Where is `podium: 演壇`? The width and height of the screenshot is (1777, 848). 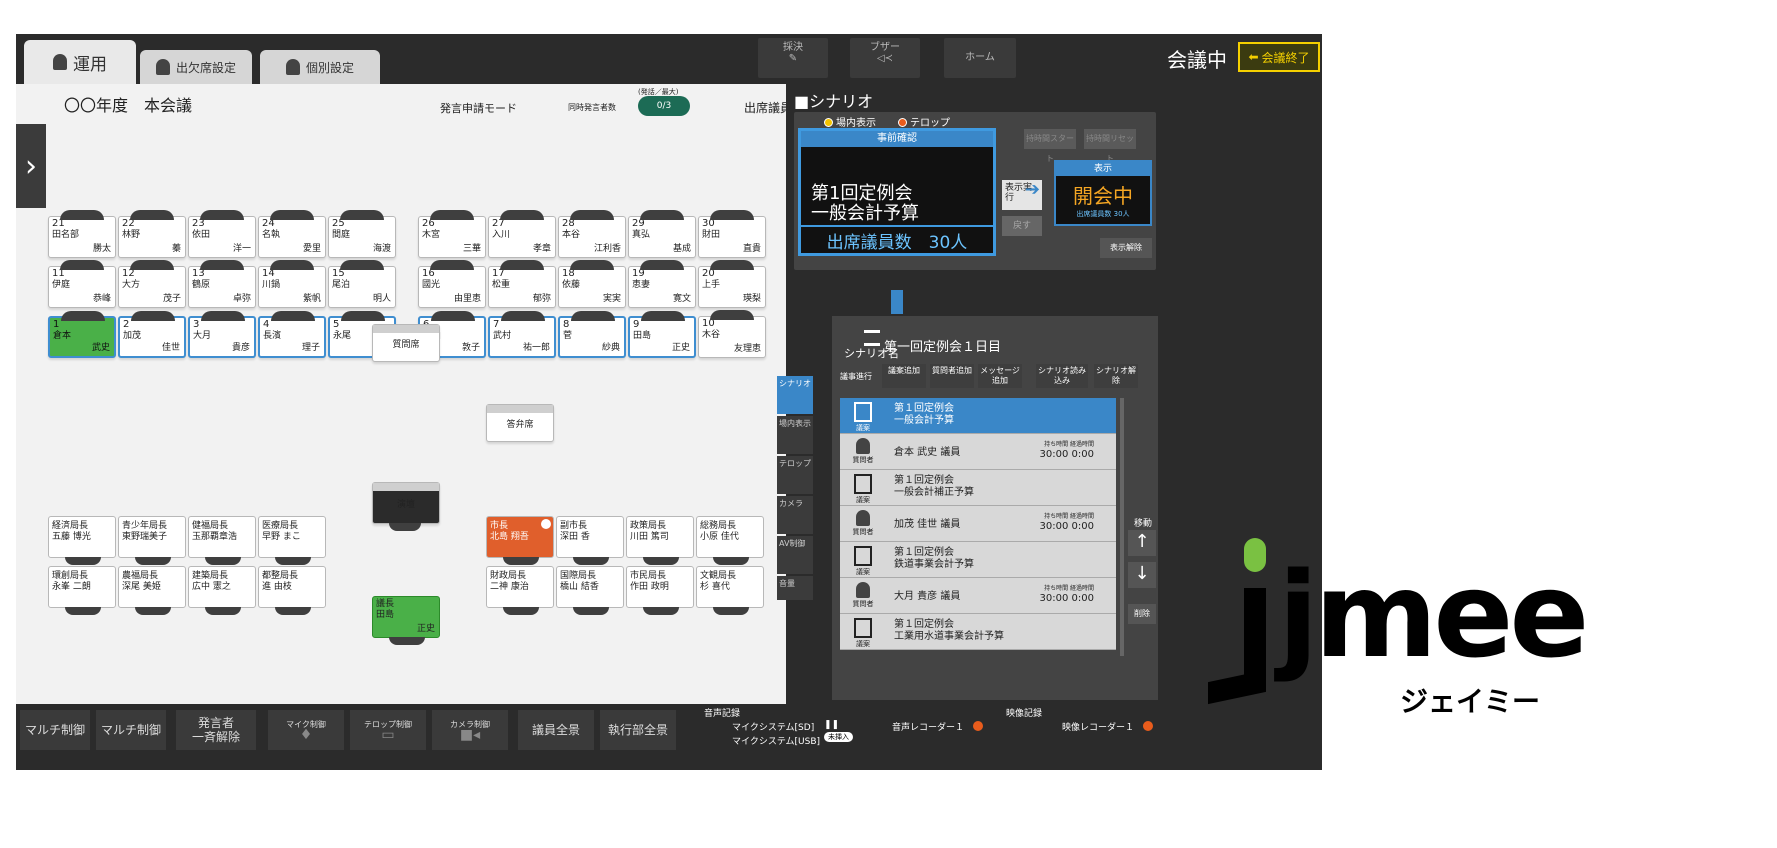 podium: 演壇 is located at coordinates (406, 506).